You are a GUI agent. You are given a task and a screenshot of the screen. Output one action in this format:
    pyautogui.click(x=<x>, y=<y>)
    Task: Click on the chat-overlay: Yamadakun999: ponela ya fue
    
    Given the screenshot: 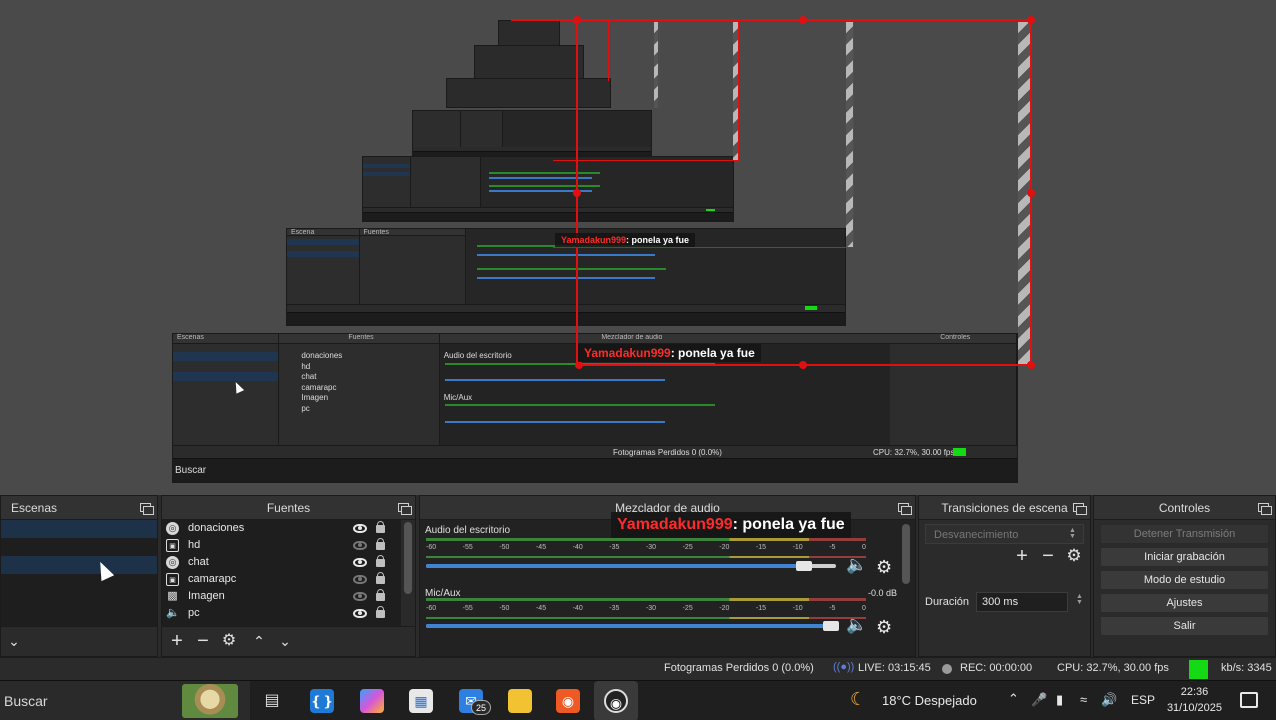 What is the action you would take?
    pyautogui.click(x=731, y=525)
    